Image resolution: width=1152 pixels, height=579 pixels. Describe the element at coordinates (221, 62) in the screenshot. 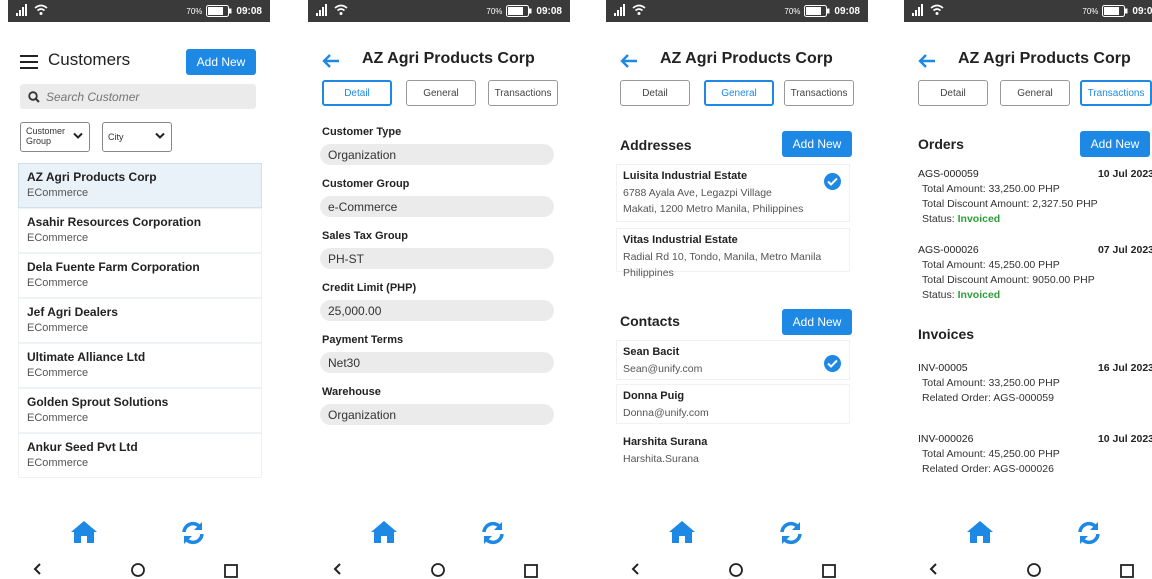

I see `add-customer-button: Add New` at that location.